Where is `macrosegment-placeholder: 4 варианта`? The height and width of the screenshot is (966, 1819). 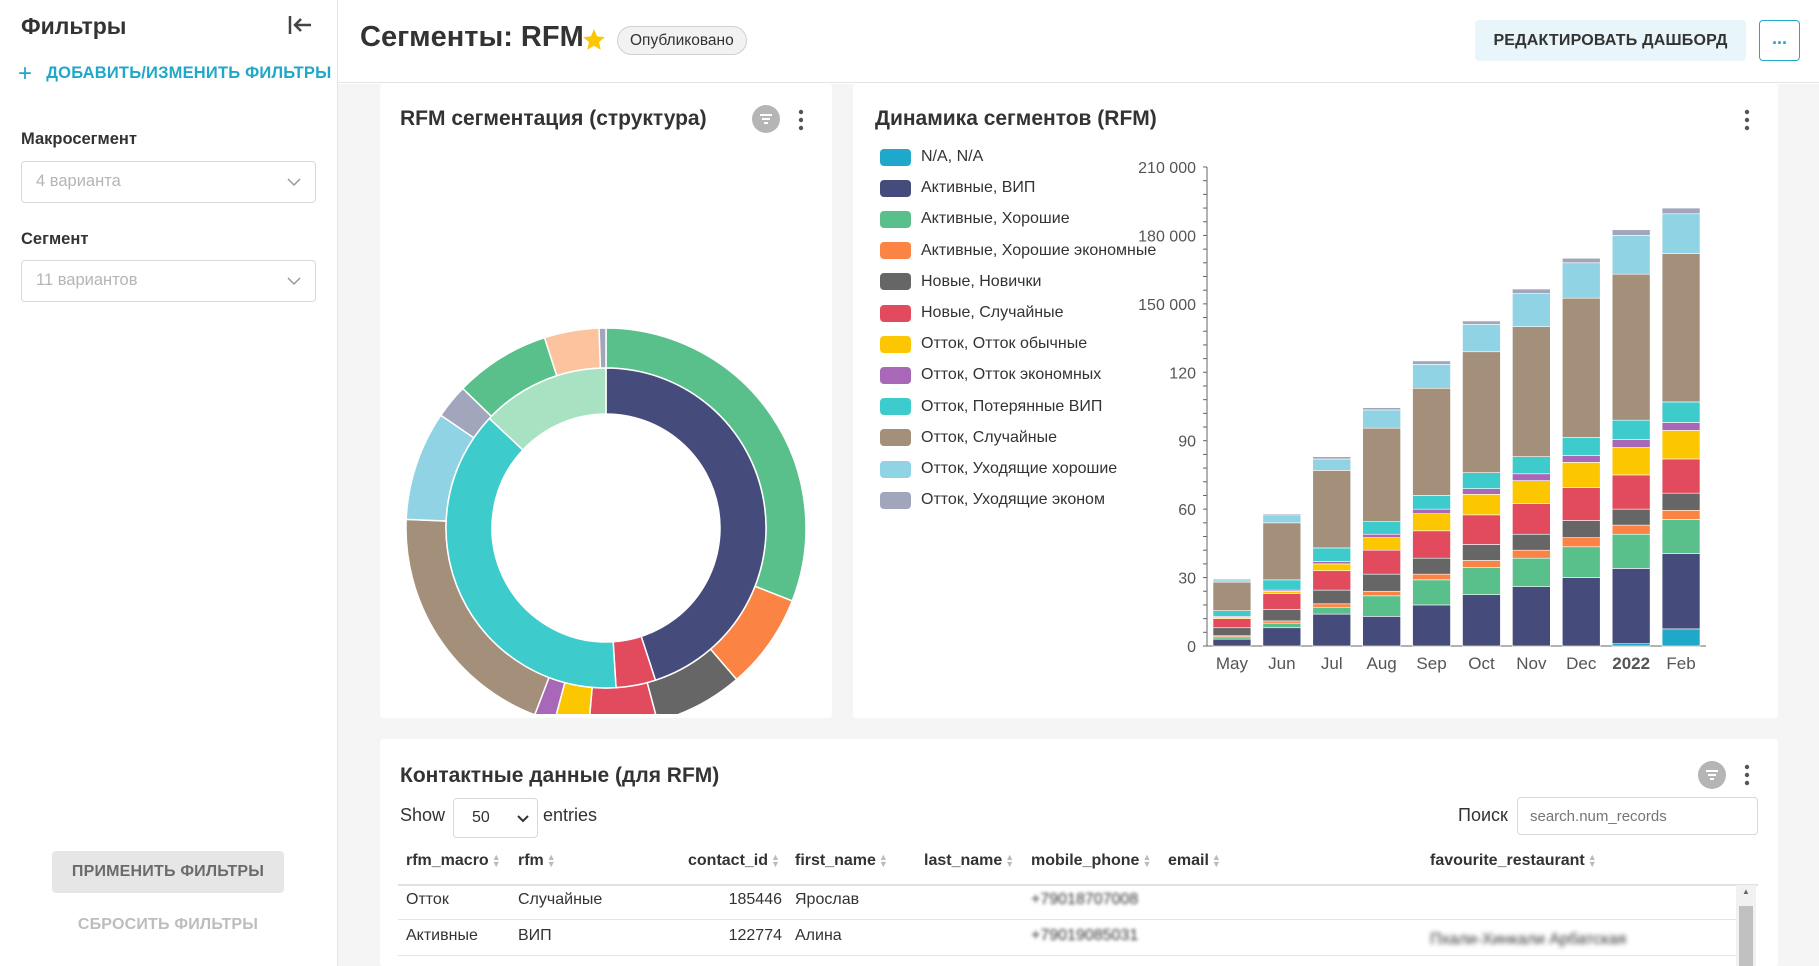
macrosegment-placeholder: 4 варианта is located at coordinates (78, 181).